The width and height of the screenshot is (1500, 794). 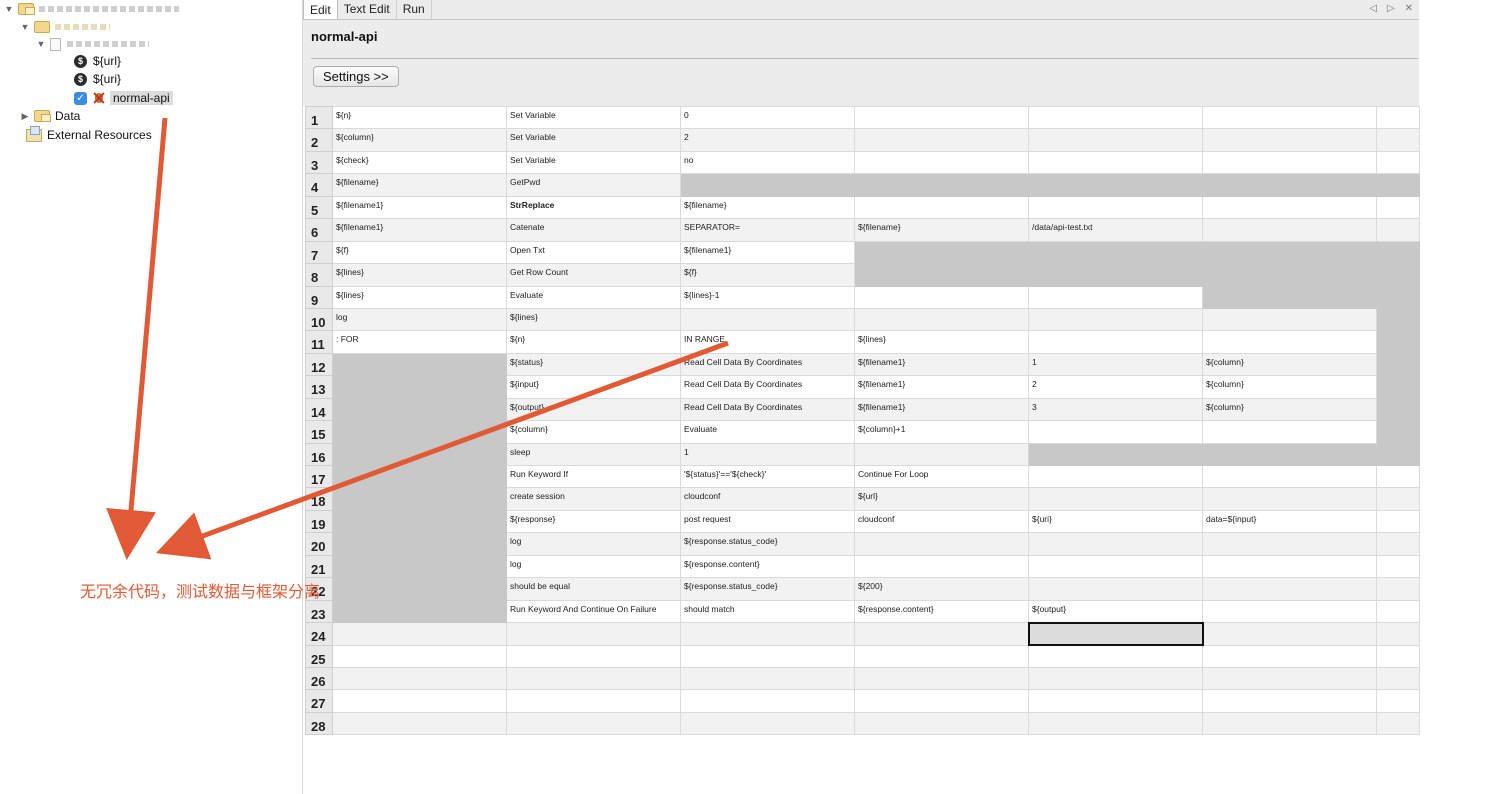 I want to click on checkbox-checked: ✓, so click(x=80, y=98).